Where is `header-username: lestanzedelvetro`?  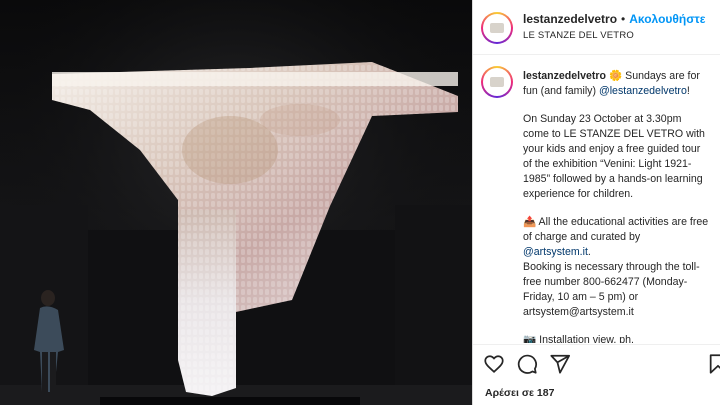 header-username: lestanzedelvetro is located at coordinates (570, 19).